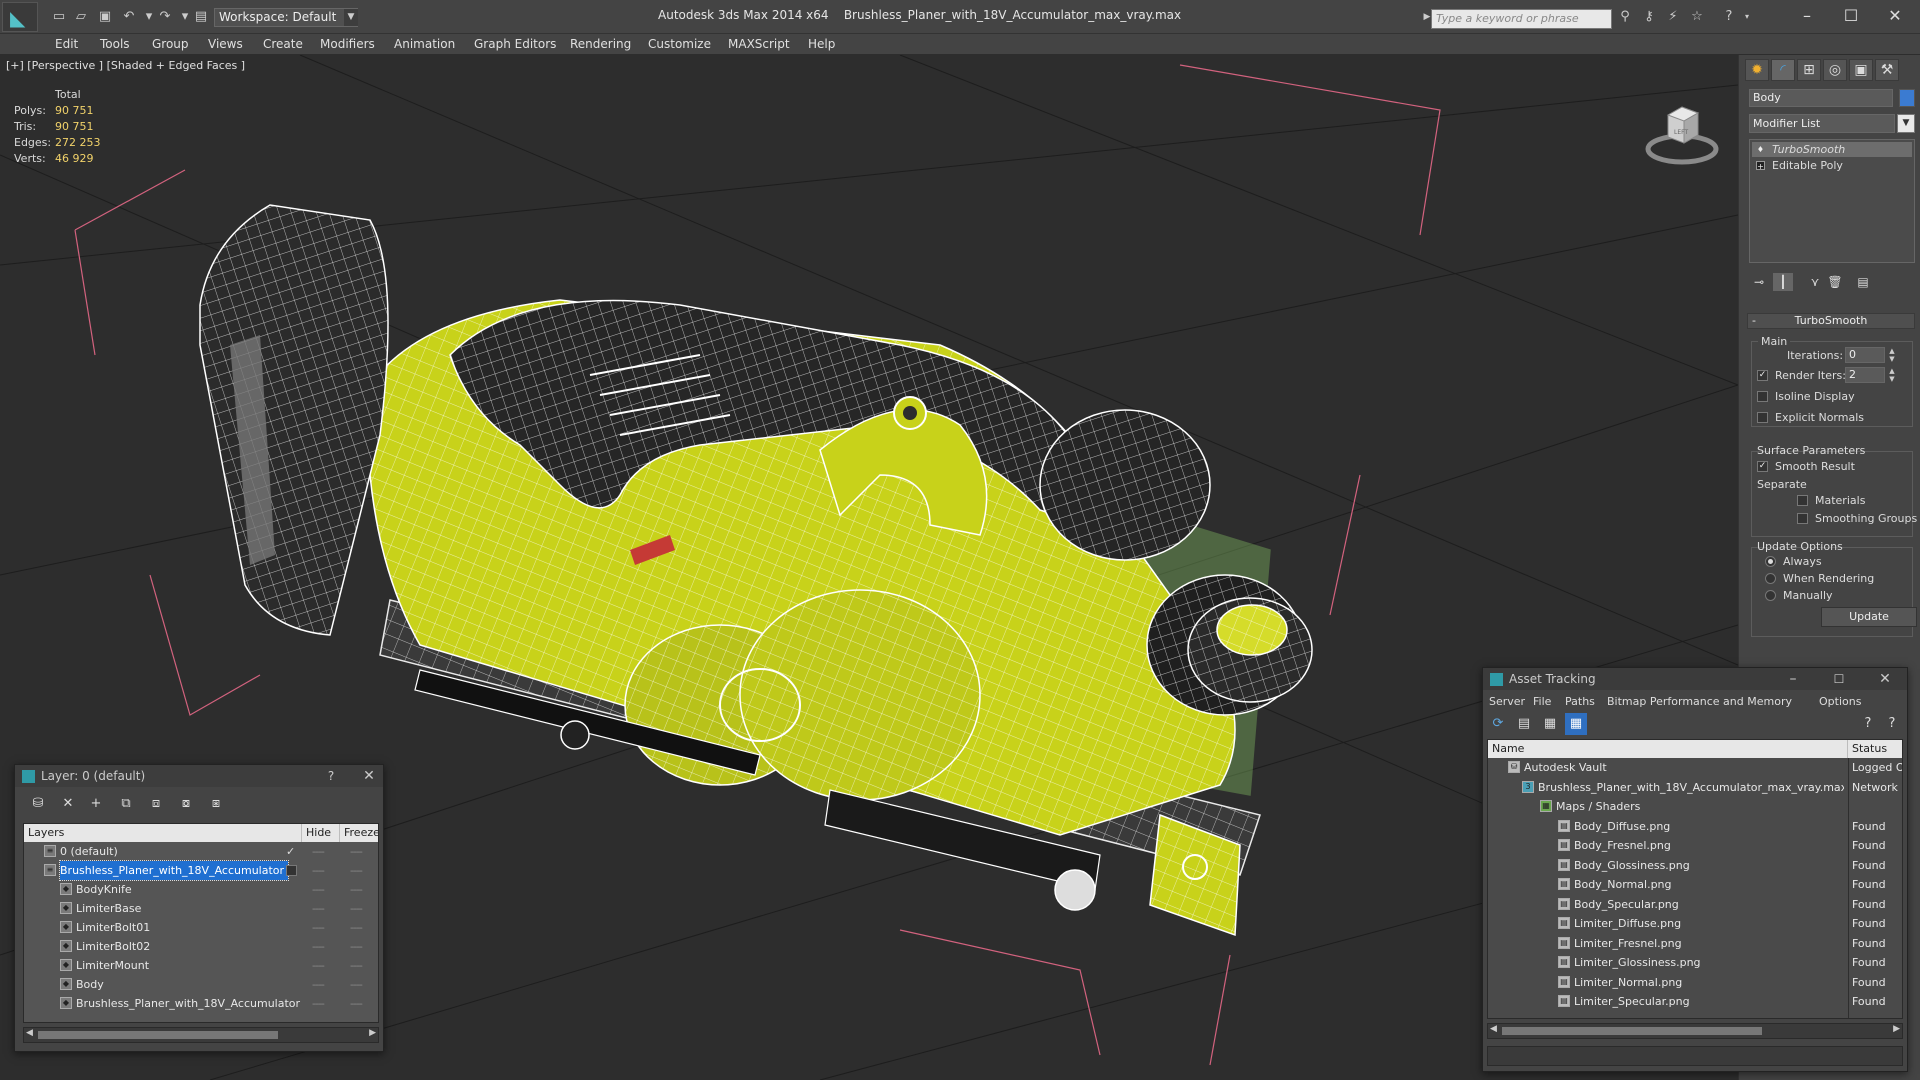 The image size is (1920, 1080). I want to click on search-input: Type a keyword or phrase, so click(1521, 19).